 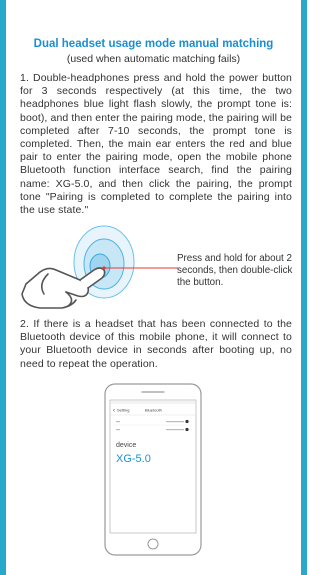 I want to click on back-label: Setting, so click(x=123, y=410).